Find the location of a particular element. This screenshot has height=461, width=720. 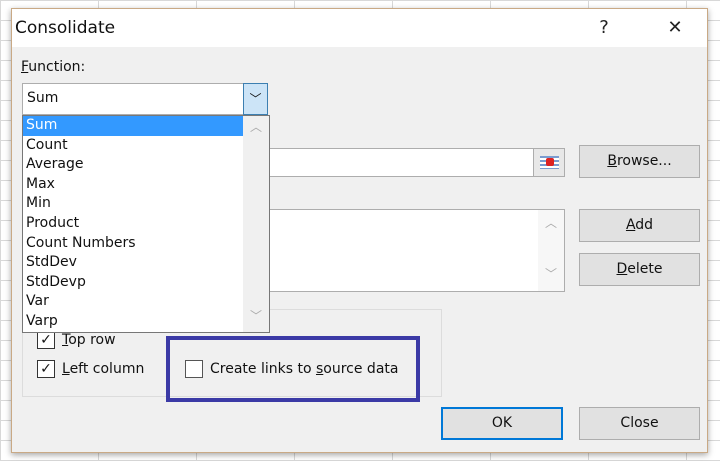

delete-button: Delete is located at coordinates (639, 269).